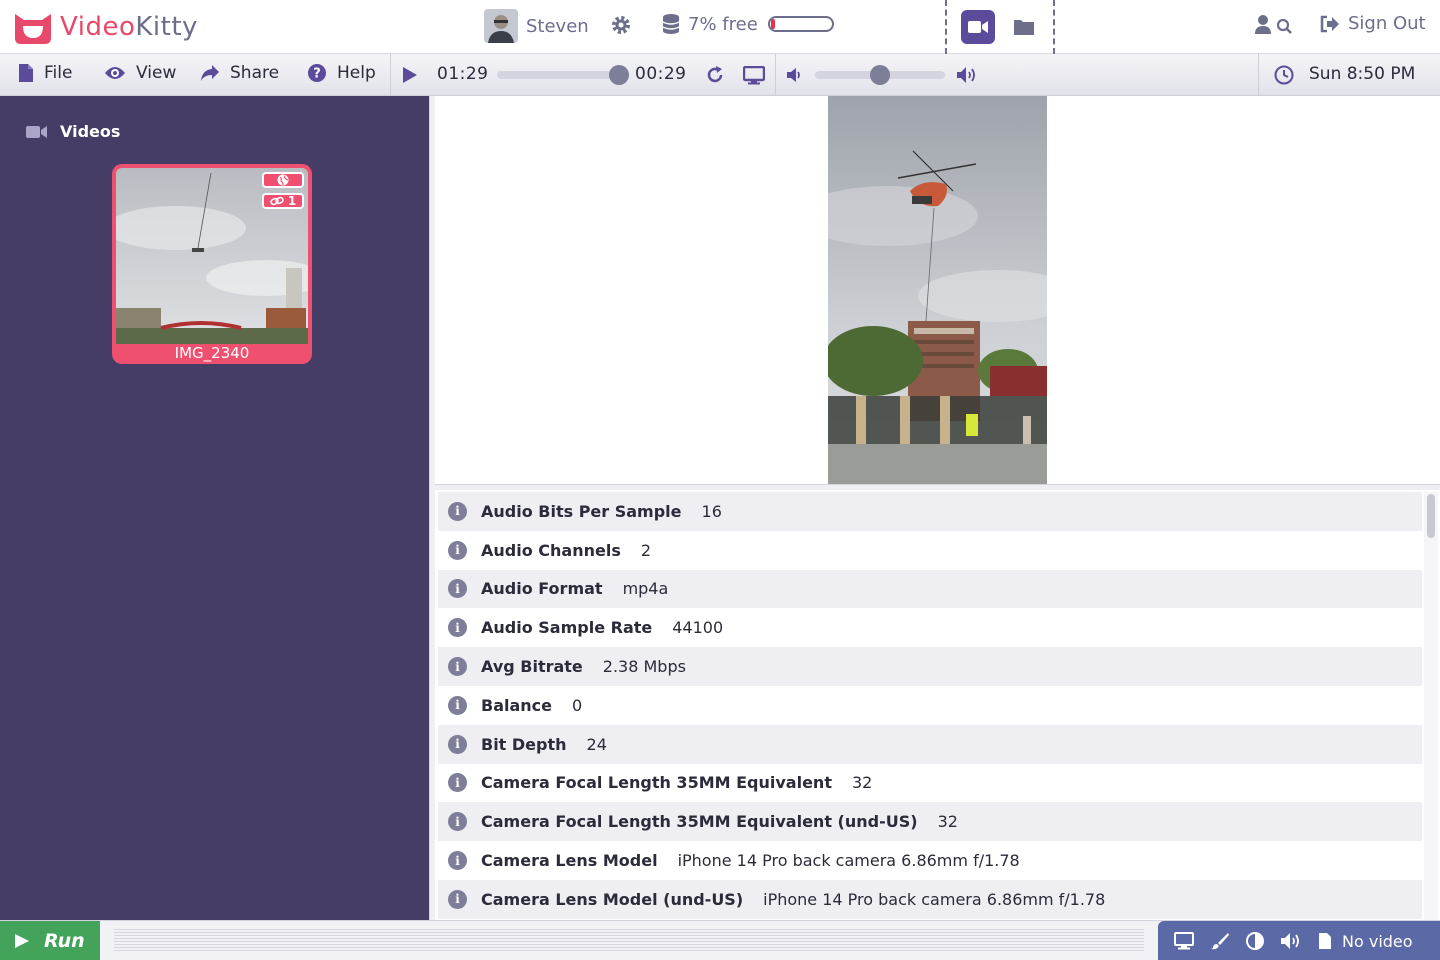  Describe the element at coordinates (140, 73) in the screenshot. I see `menu-view: View` at that location.